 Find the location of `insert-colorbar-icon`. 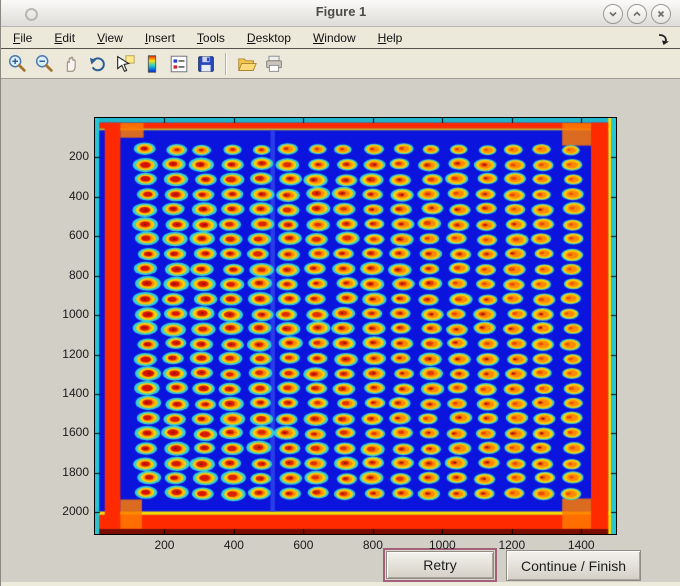

insert-colorbar-icon is located at coordinates (152, 63).